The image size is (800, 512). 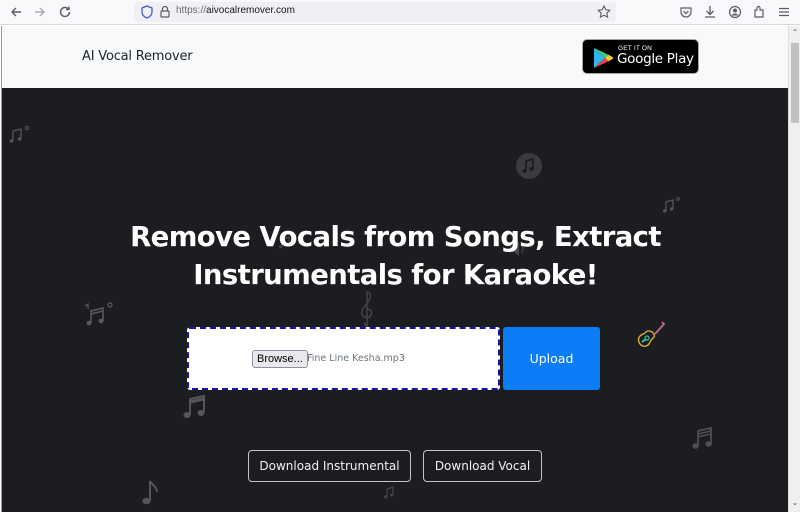 What do you see at coordinates (710, 12) in the screenshot?
I see `download-icon` at bounding box center [710, 12].